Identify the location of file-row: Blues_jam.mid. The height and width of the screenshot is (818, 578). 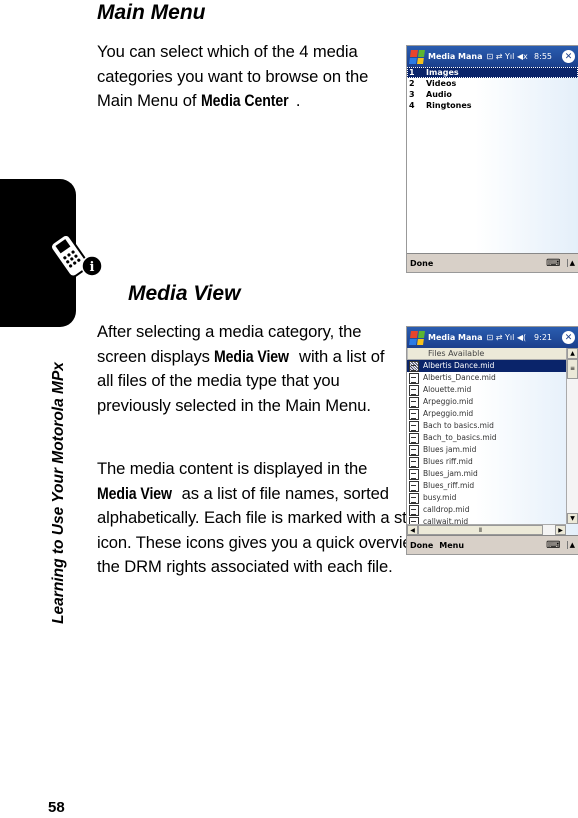
(486, 474).